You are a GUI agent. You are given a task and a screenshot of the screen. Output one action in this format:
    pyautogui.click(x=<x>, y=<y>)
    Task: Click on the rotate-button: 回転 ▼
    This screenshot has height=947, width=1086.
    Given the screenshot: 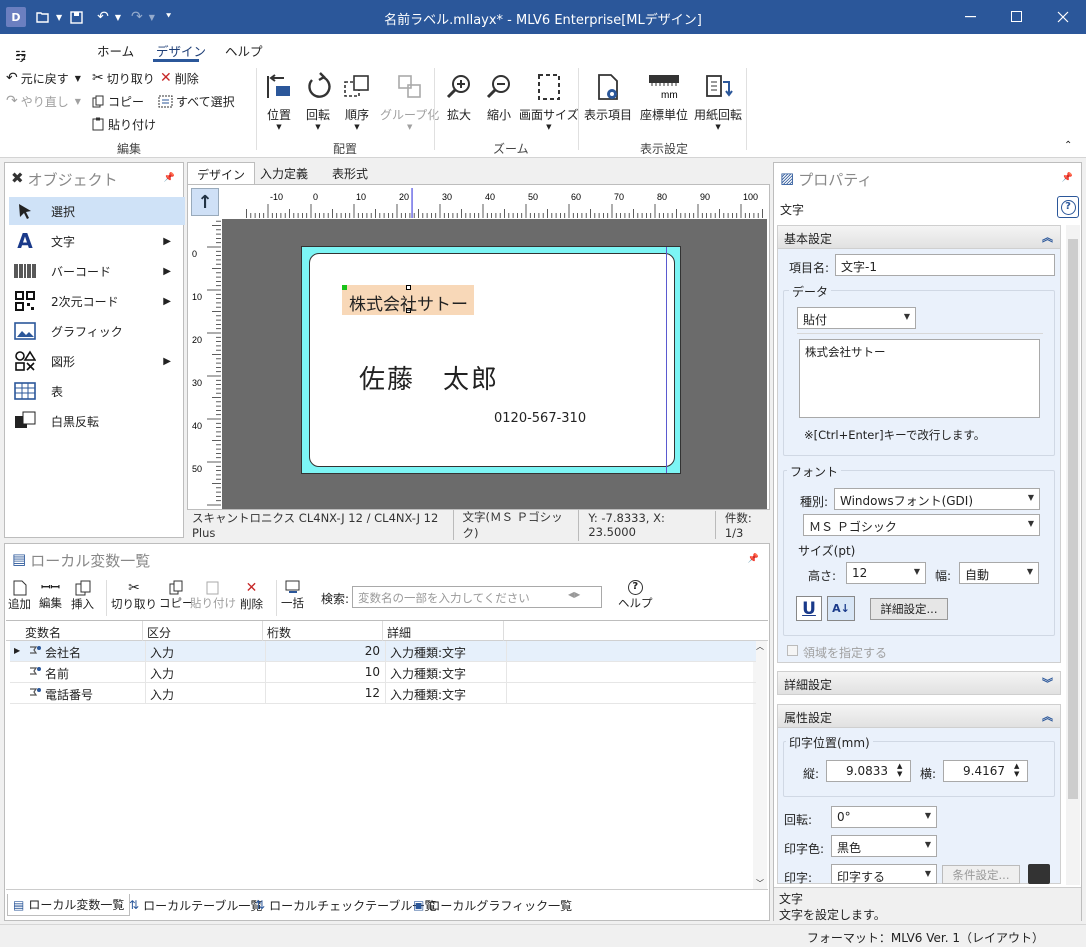 What is the action you would take?
    pyautogui.click(x=318, y=100)
    